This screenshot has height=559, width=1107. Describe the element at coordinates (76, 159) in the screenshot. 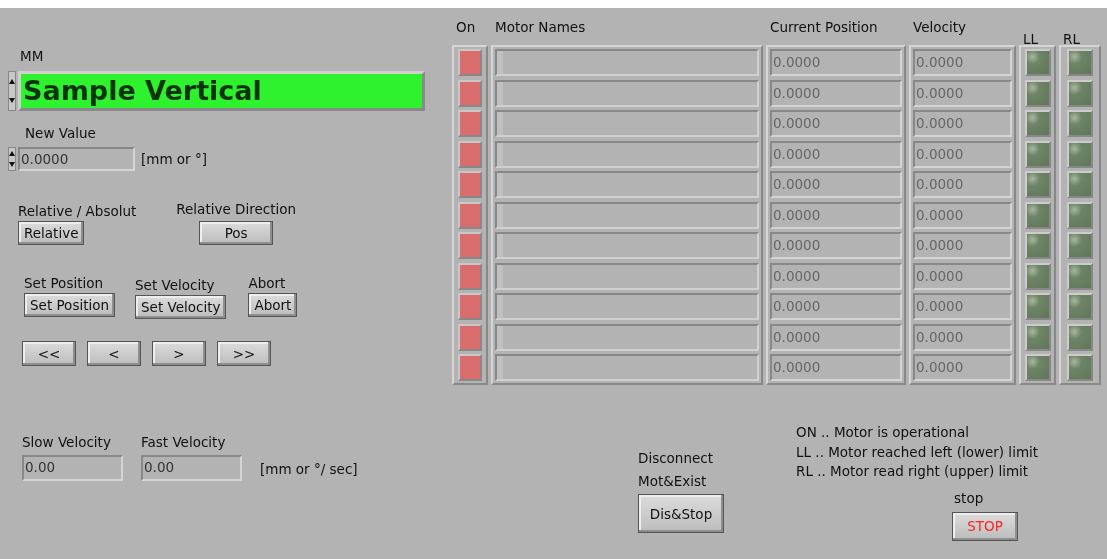

I see `numeric-field: 0.0000` at that location.